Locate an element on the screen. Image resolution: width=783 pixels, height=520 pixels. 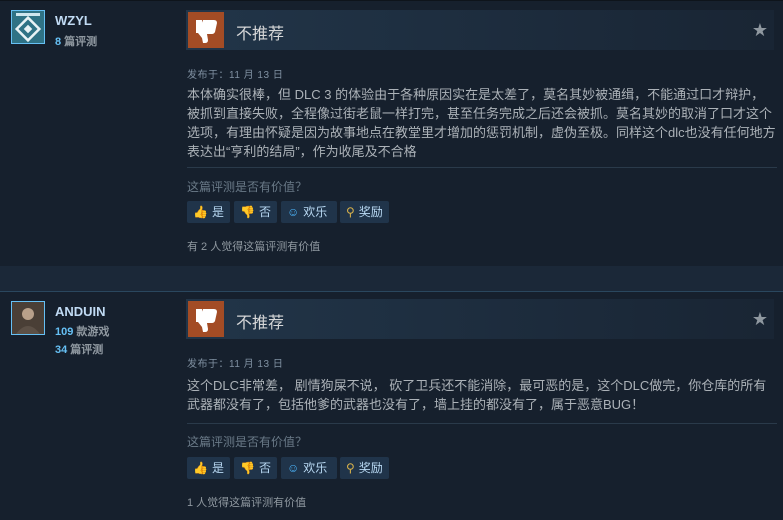
games-count: 109 款游戏 is located at coordinates (82, 331).